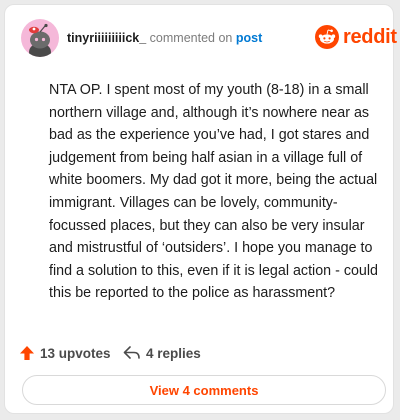 The width and height of the screenshot is (400, 420). What do you see at coordinates (370, 36) in the screenshot?
I see `reddit-wordmark: reddit` at bounding box center [370, 36].